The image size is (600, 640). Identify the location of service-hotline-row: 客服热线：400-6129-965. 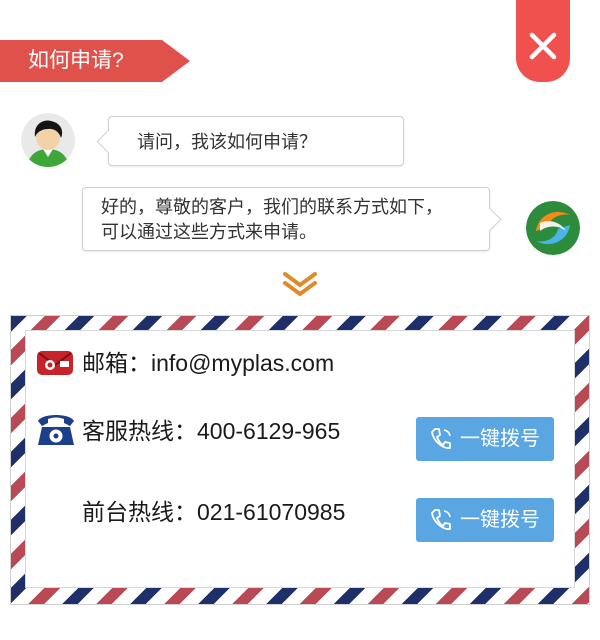
(187, 429).